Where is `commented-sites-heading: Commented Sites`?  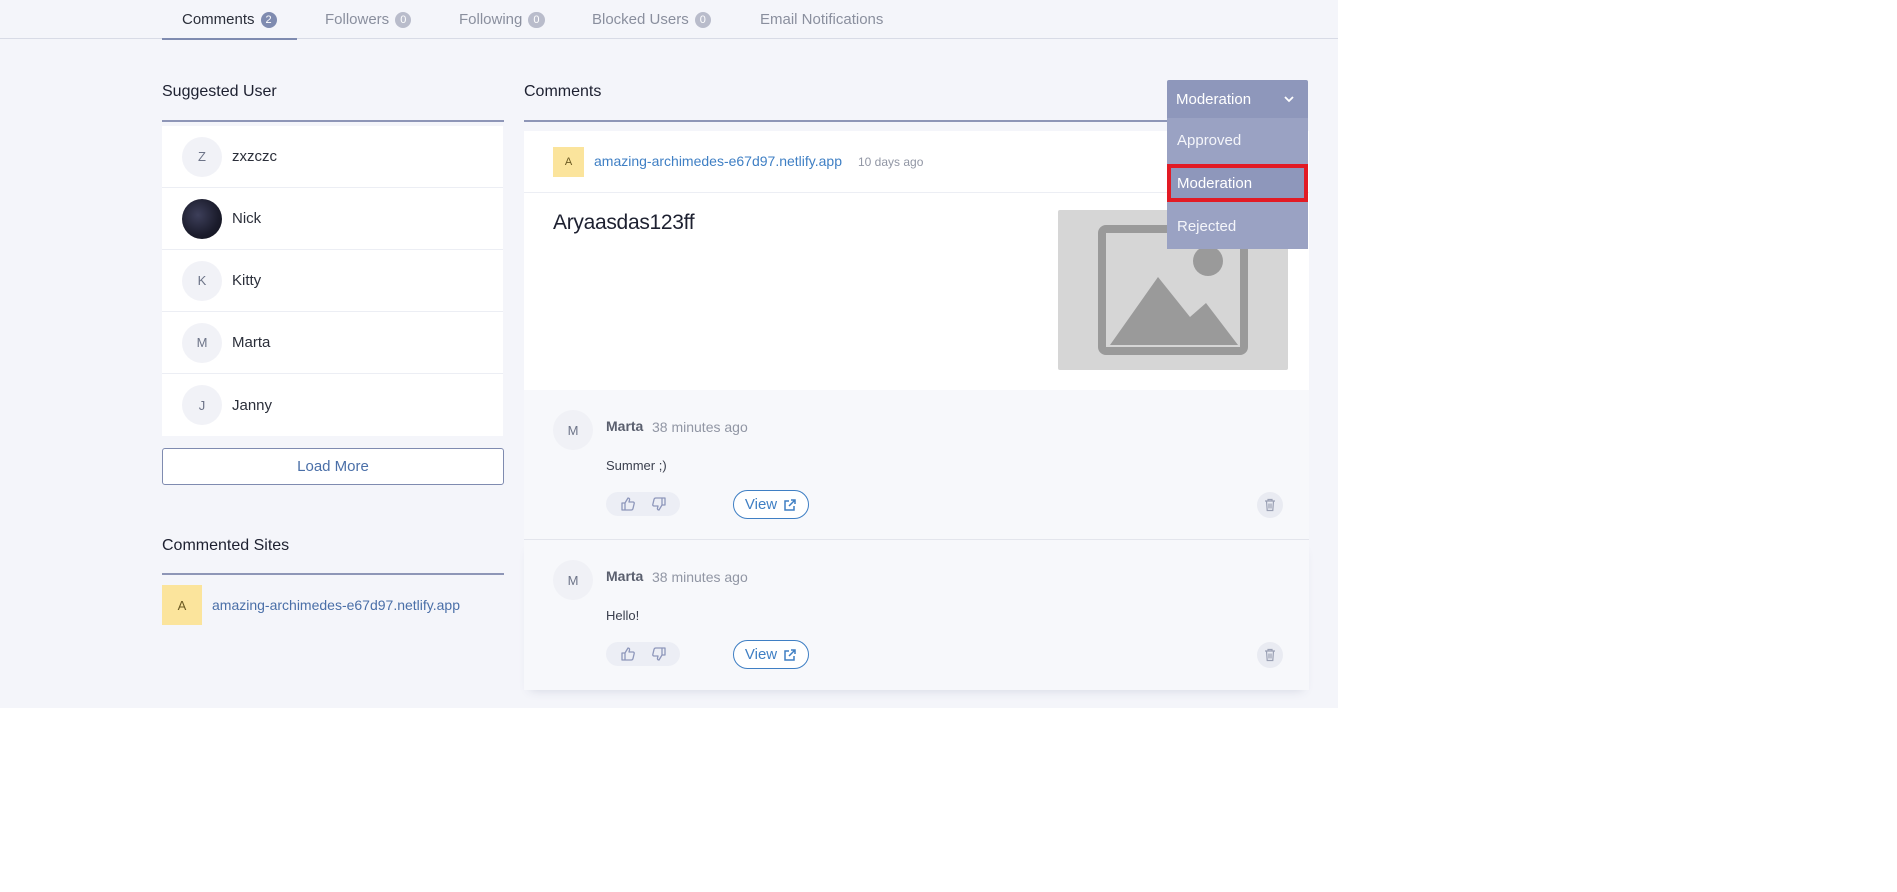
commented-sites-heading: Commented Sites is located at coordinates (226, 545).